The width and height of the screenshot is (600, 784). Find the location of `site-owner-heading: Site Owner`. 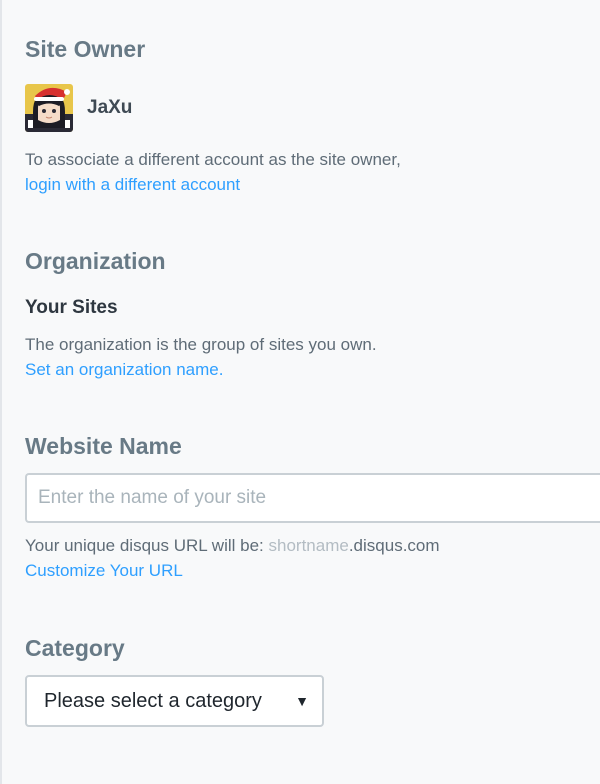

site-owner-heading: Site Owner is located at coordinates (85, 49).